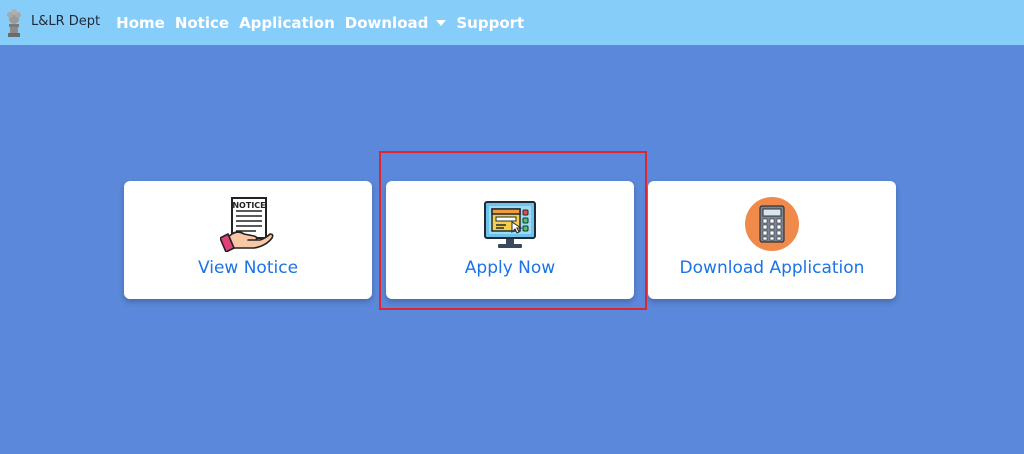  I want to click on notice-hand-icon: NOTICE, so click(248, 224).